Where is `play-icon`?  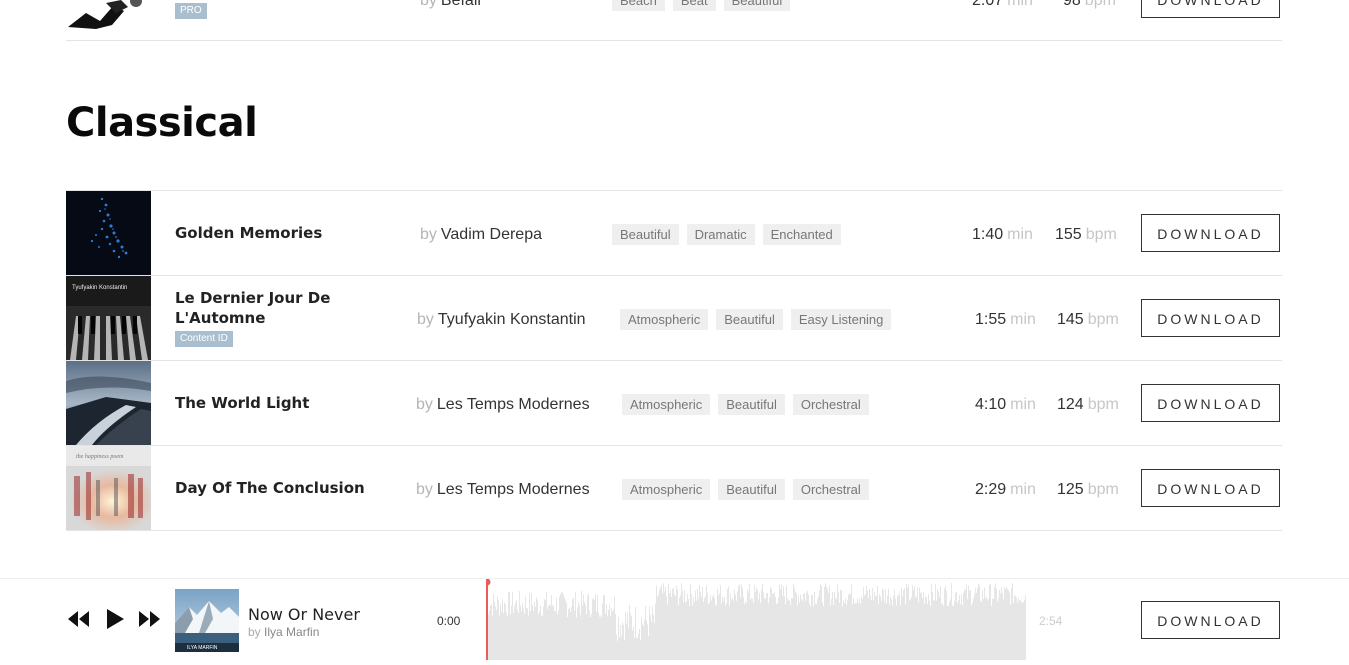
play-icon is located at coordinates (115, 621).